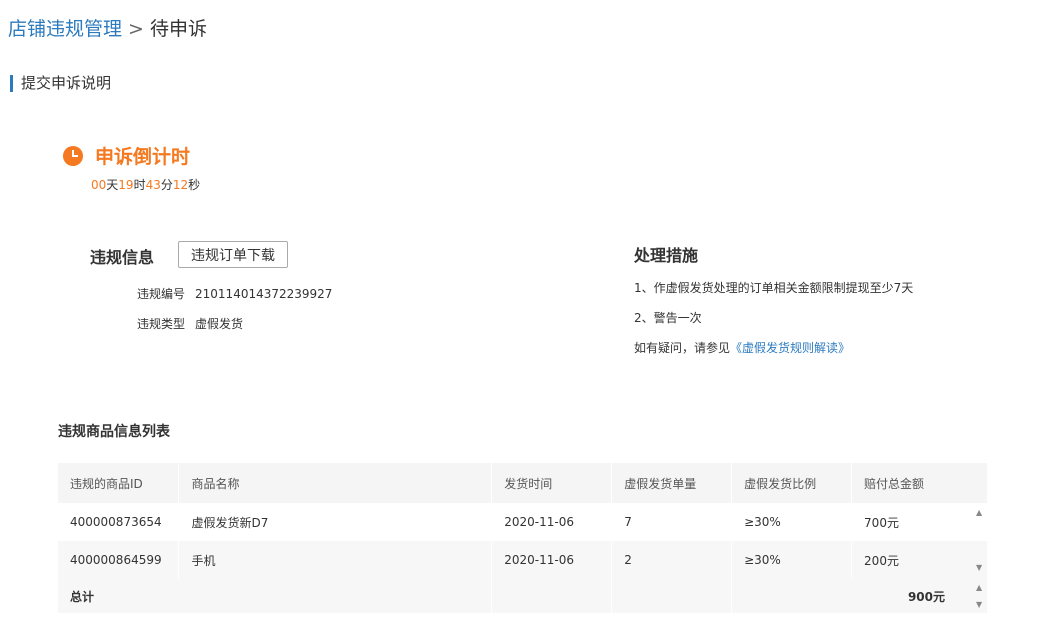 The image size is (1041, 630). I want to click on cell-product-name: 虚假发货新D7, so click(335, 522).